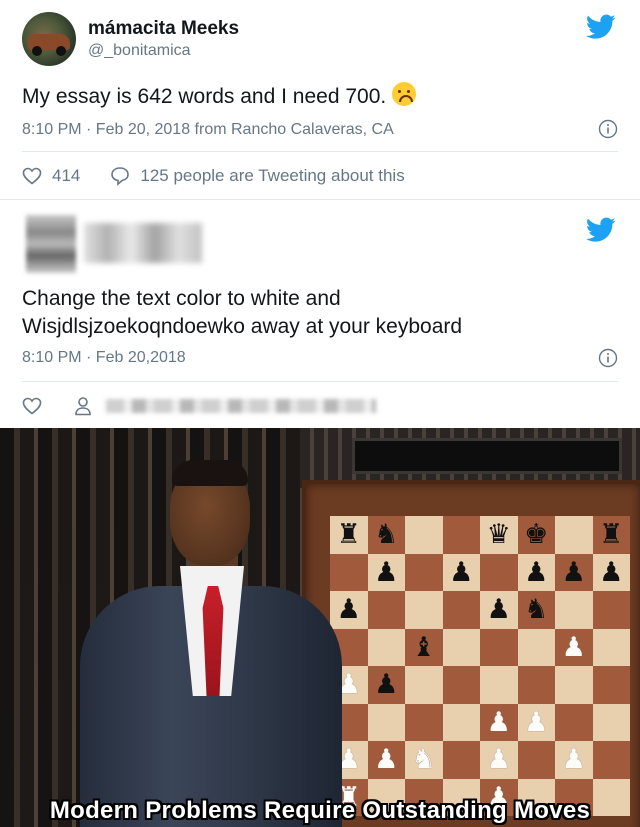  I want to click on blurred-avatar, so click(51, 244).